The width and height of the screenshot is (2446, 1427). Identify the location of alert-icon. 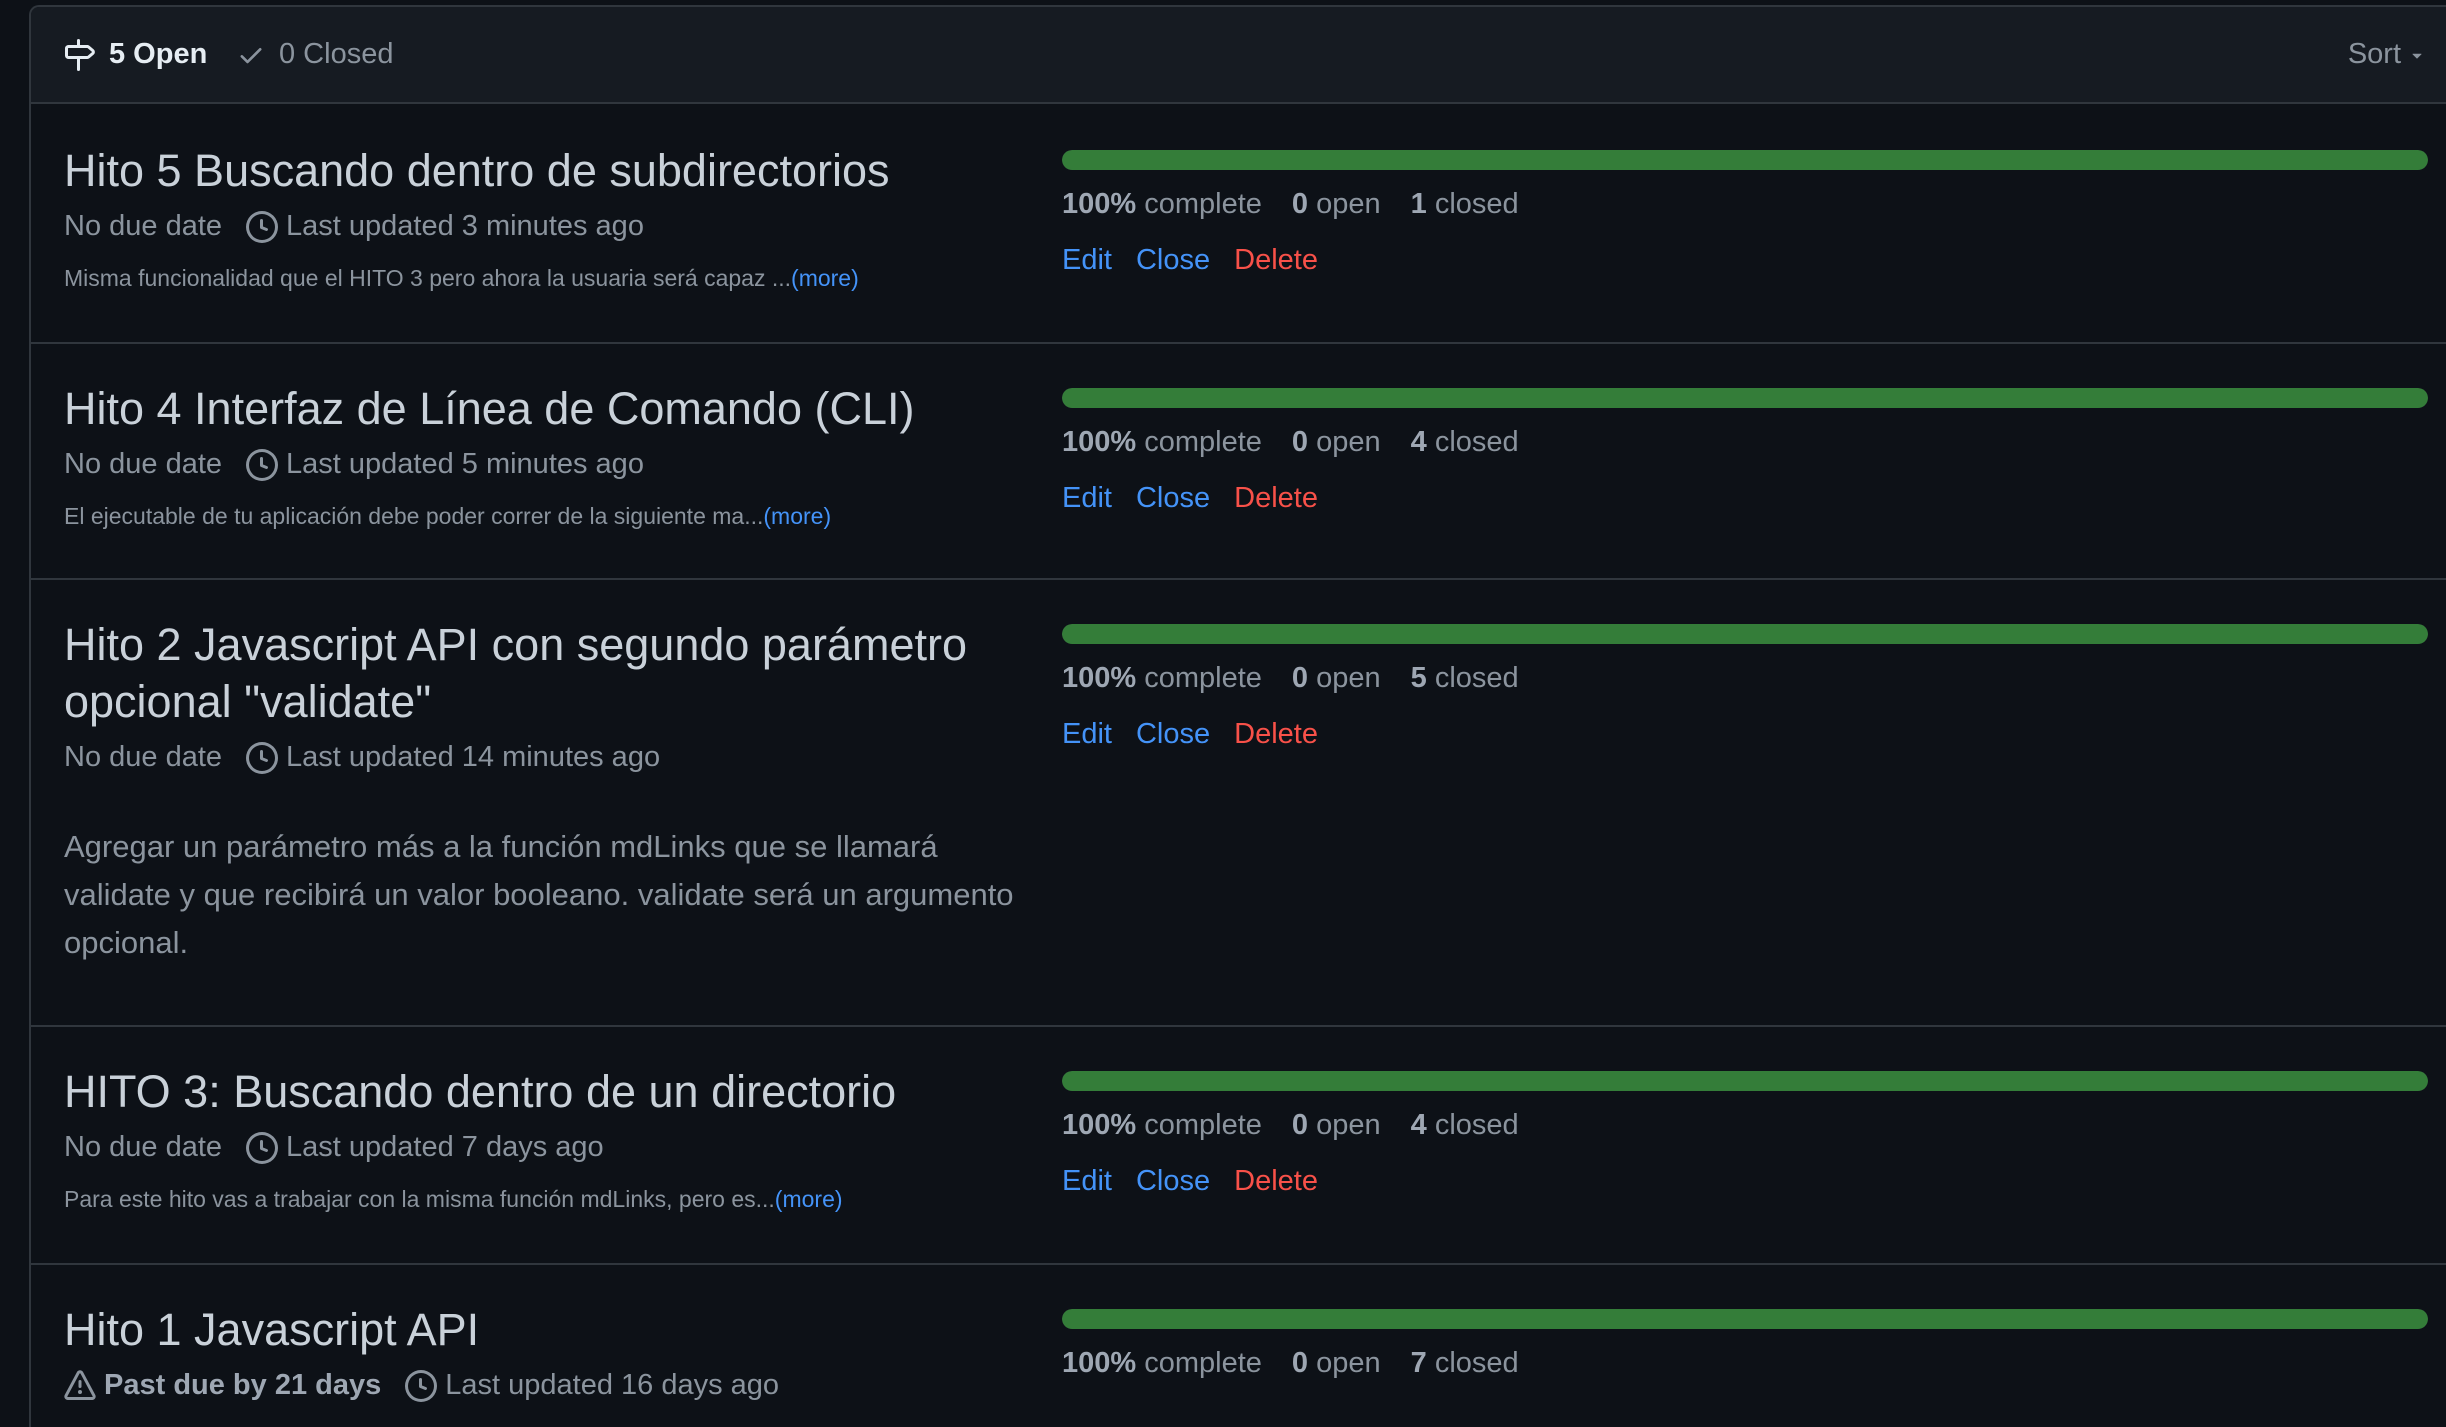
(80, 1384).